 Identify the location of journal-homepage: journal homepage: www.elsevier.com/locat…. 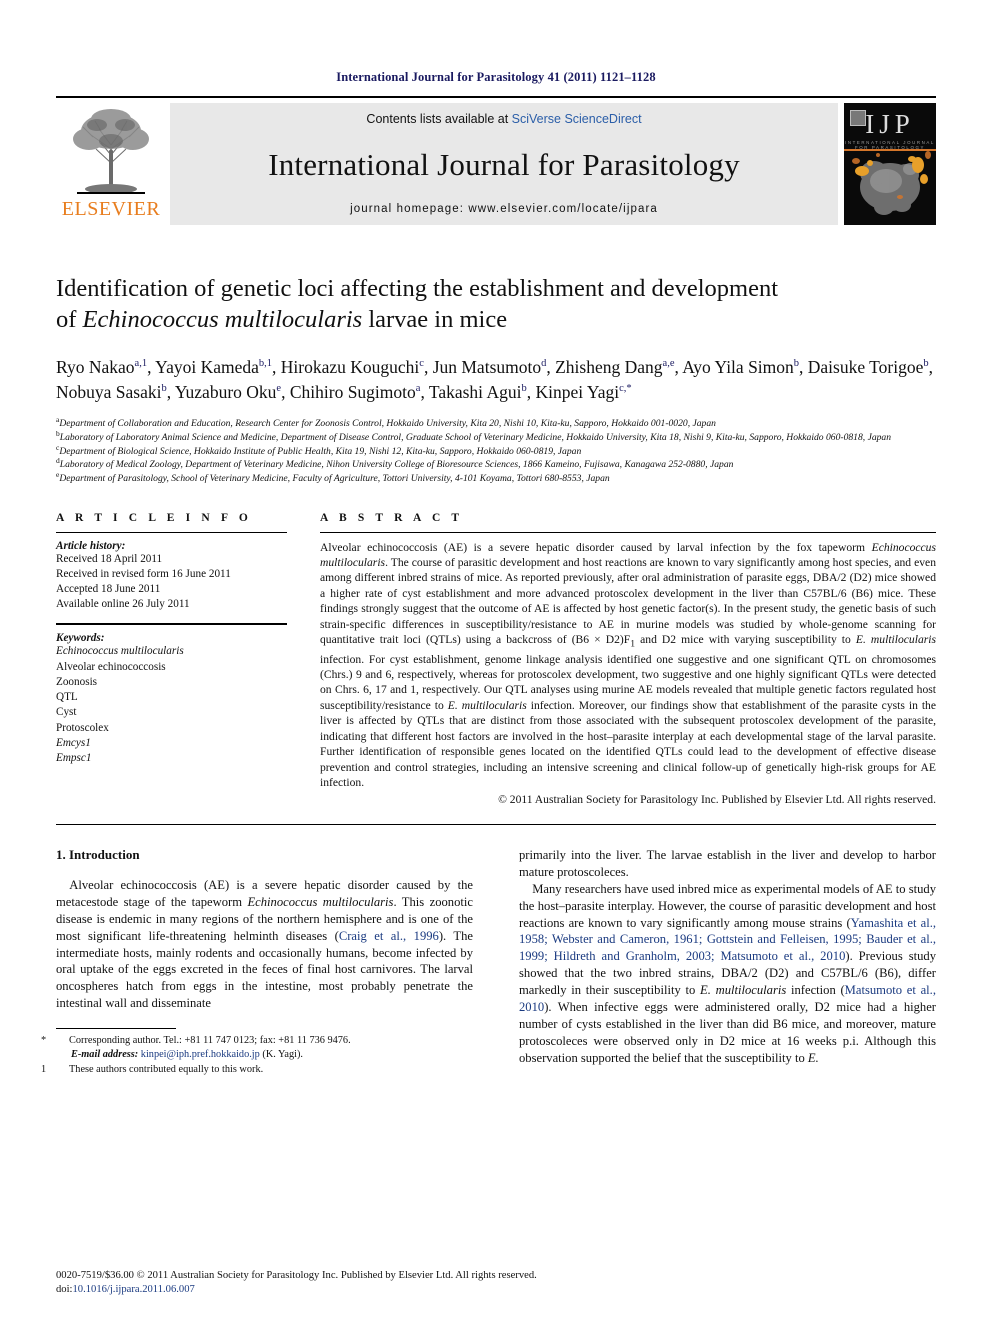
(504, 209).